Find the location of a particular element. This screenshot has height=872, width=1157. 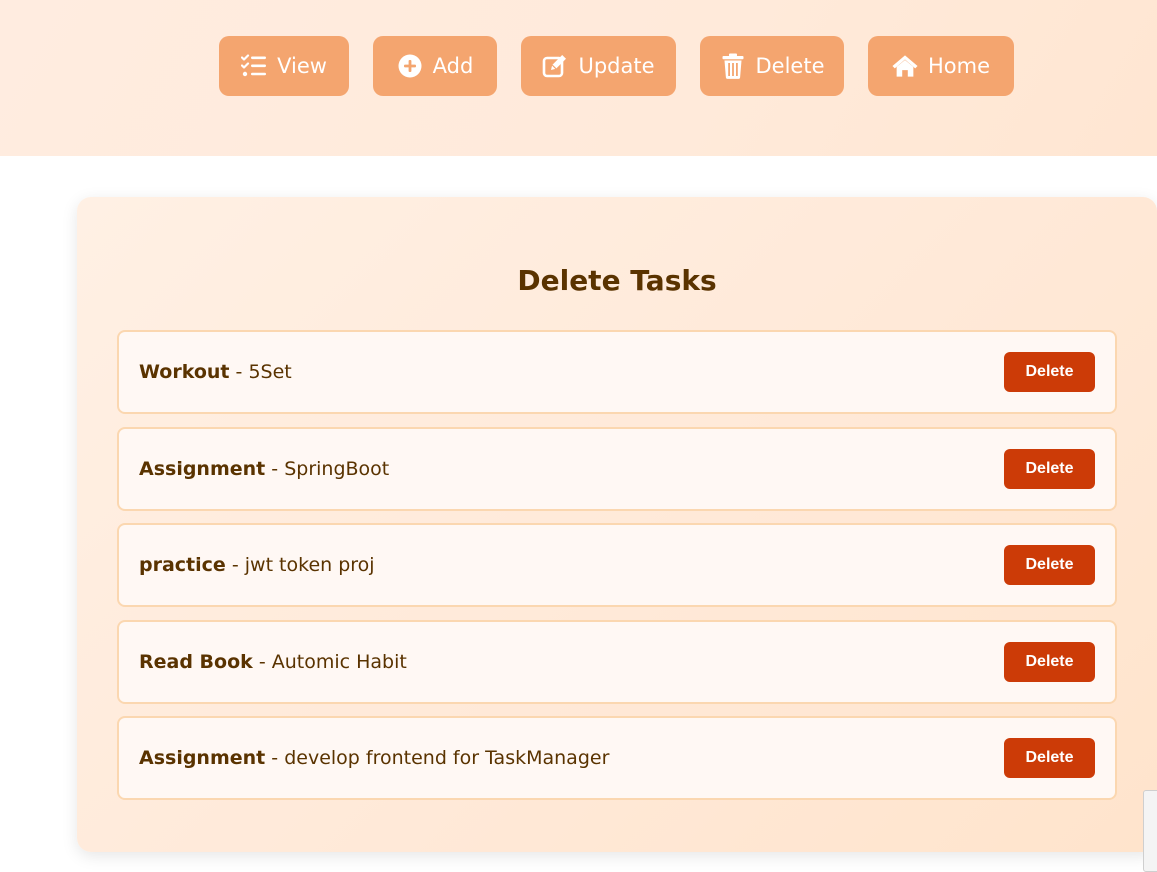

home-button: Home is located at coordinates (941, 66).